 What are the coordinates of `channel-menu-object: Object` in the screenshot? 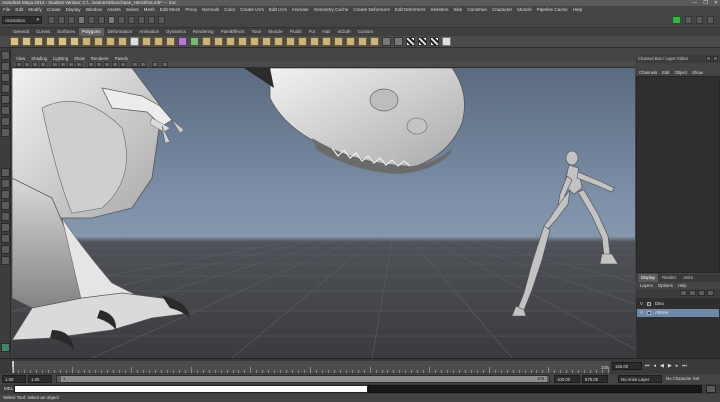 It's located at (681, 72).